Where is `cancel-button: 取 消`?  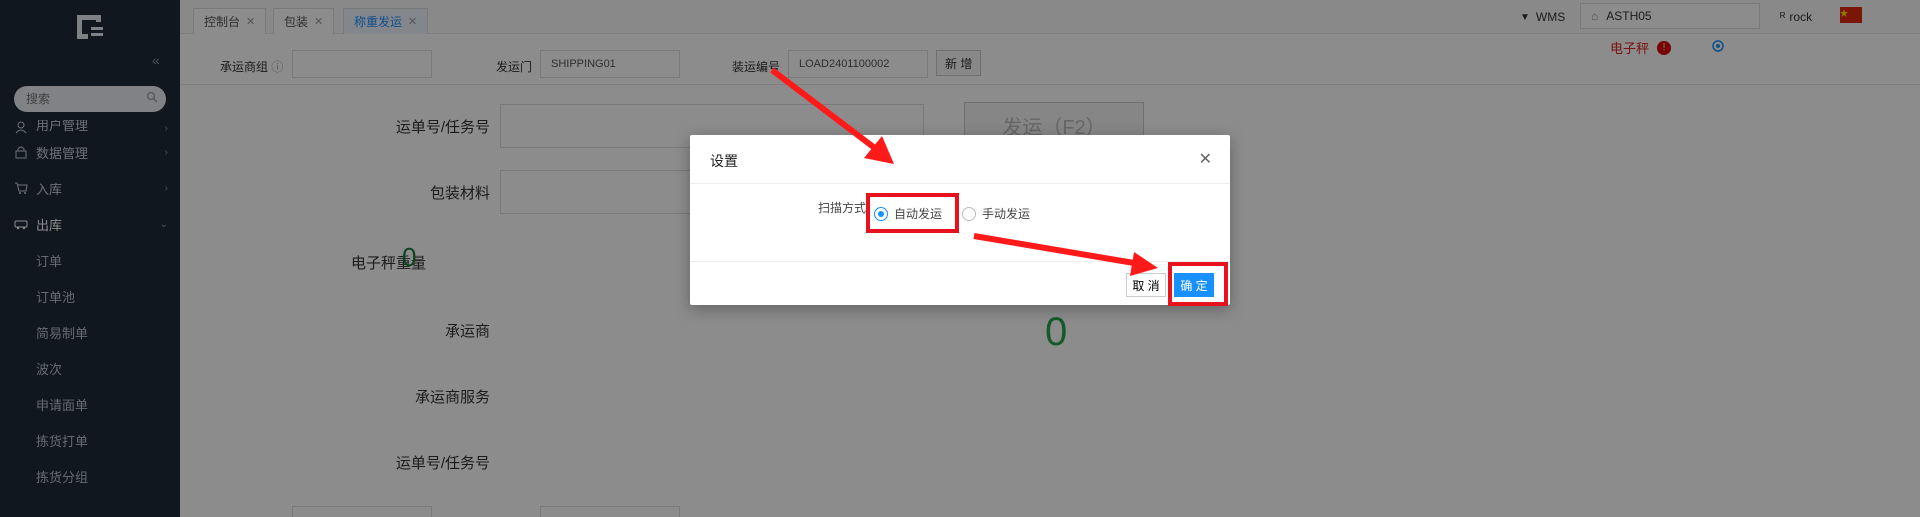 cancel-button: 取 消 is located at coordinates (1146, 285).